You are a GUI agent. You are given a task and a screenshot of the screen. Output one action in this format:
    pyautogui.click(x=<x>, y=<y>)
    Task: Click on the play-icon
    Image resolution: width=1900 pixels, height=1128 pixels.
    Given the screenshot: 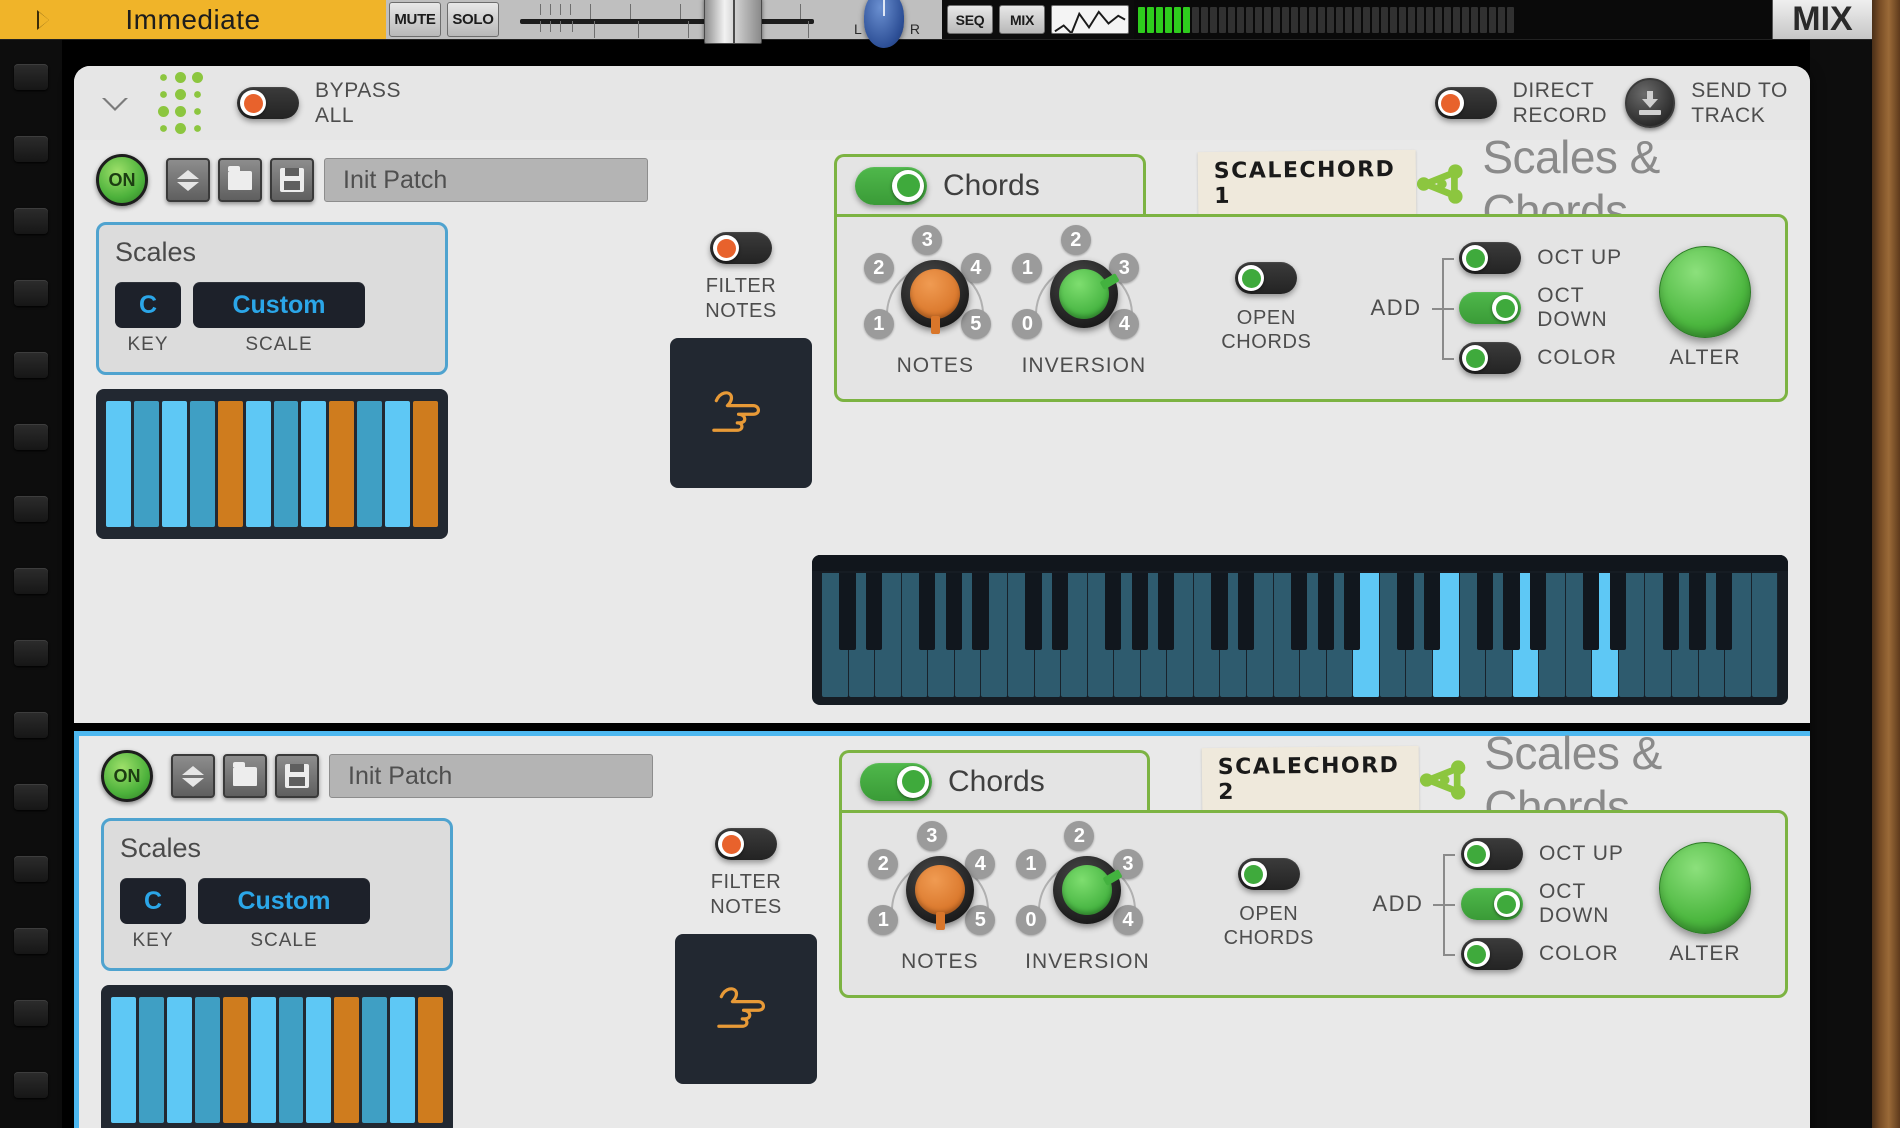 What is the action you would take?
    pyautogui.click(x=43, y=20)
    